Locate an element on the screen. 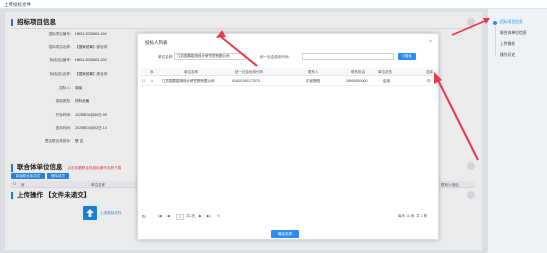 The image size is (547, 253). bidder-table-header: 序 单位名称 统一社会信用代码 联系人 联系电话 单位状态 选择 is located at coordinates (289, 72).